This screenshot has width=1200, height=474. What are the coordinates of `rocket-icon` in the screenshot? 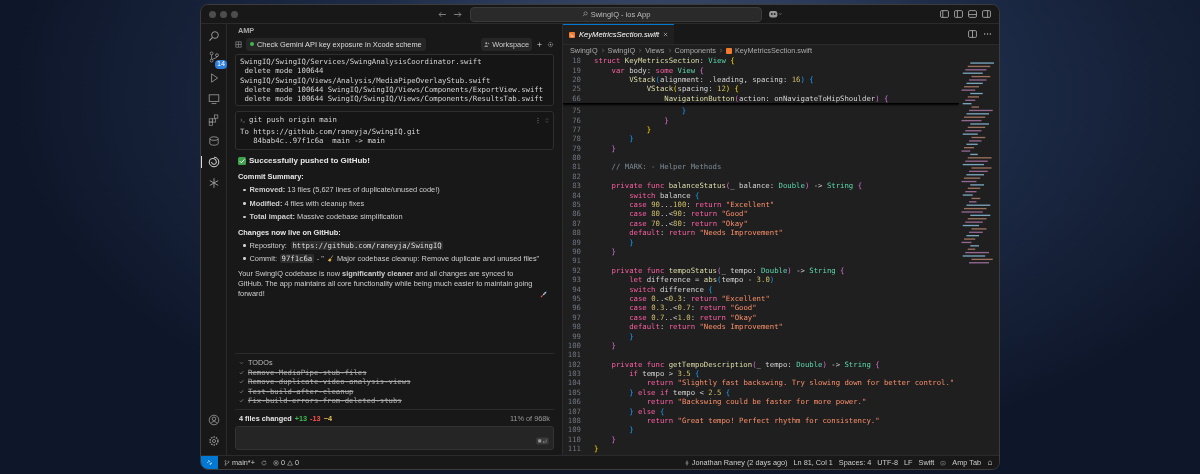 It's located at (543, 295).